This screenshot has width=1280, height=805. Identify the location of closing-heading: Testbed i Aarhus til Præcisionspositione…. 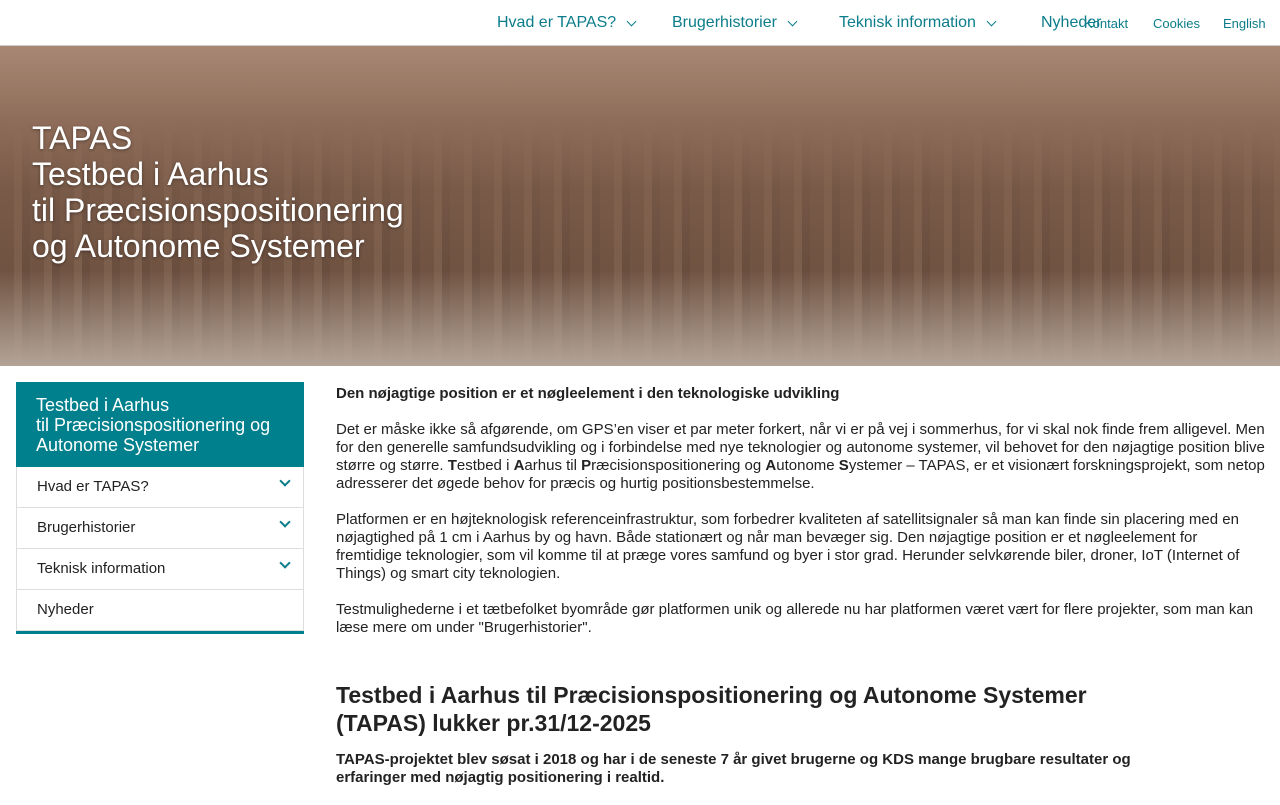
(711, 709).